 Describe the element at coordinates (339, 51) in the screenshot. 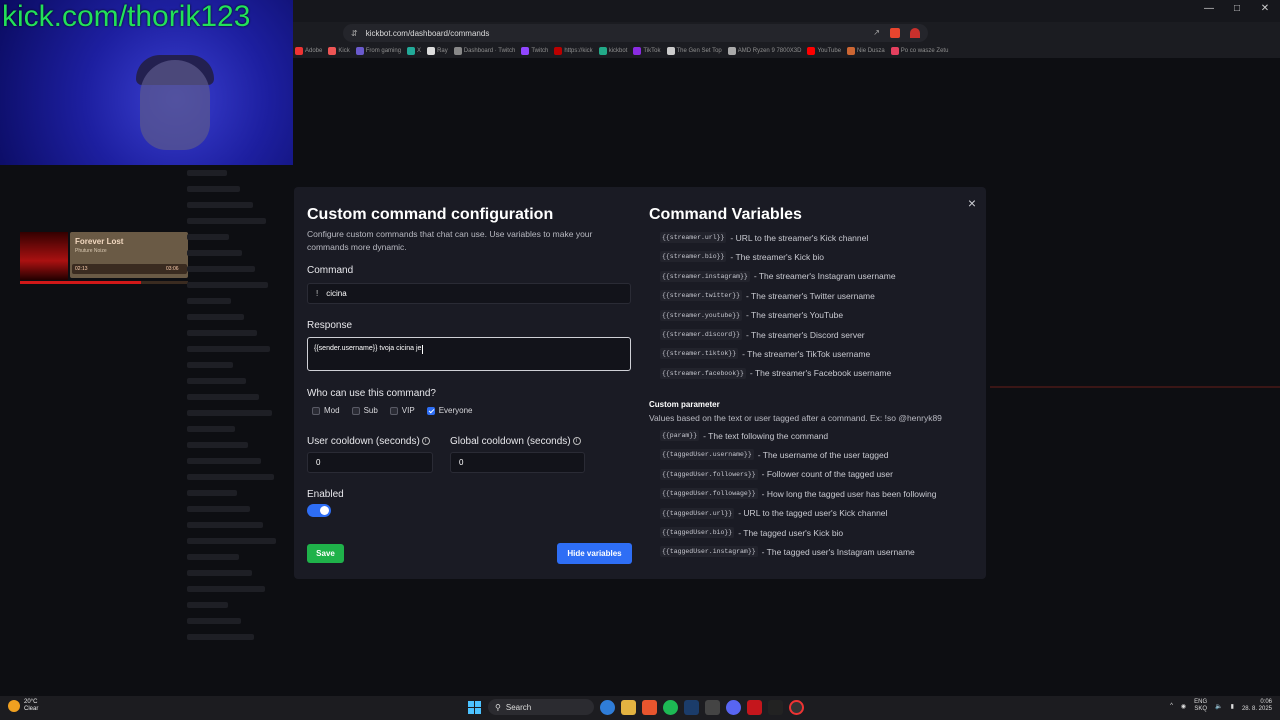

I see `bookmark-item: Kick` at that location.